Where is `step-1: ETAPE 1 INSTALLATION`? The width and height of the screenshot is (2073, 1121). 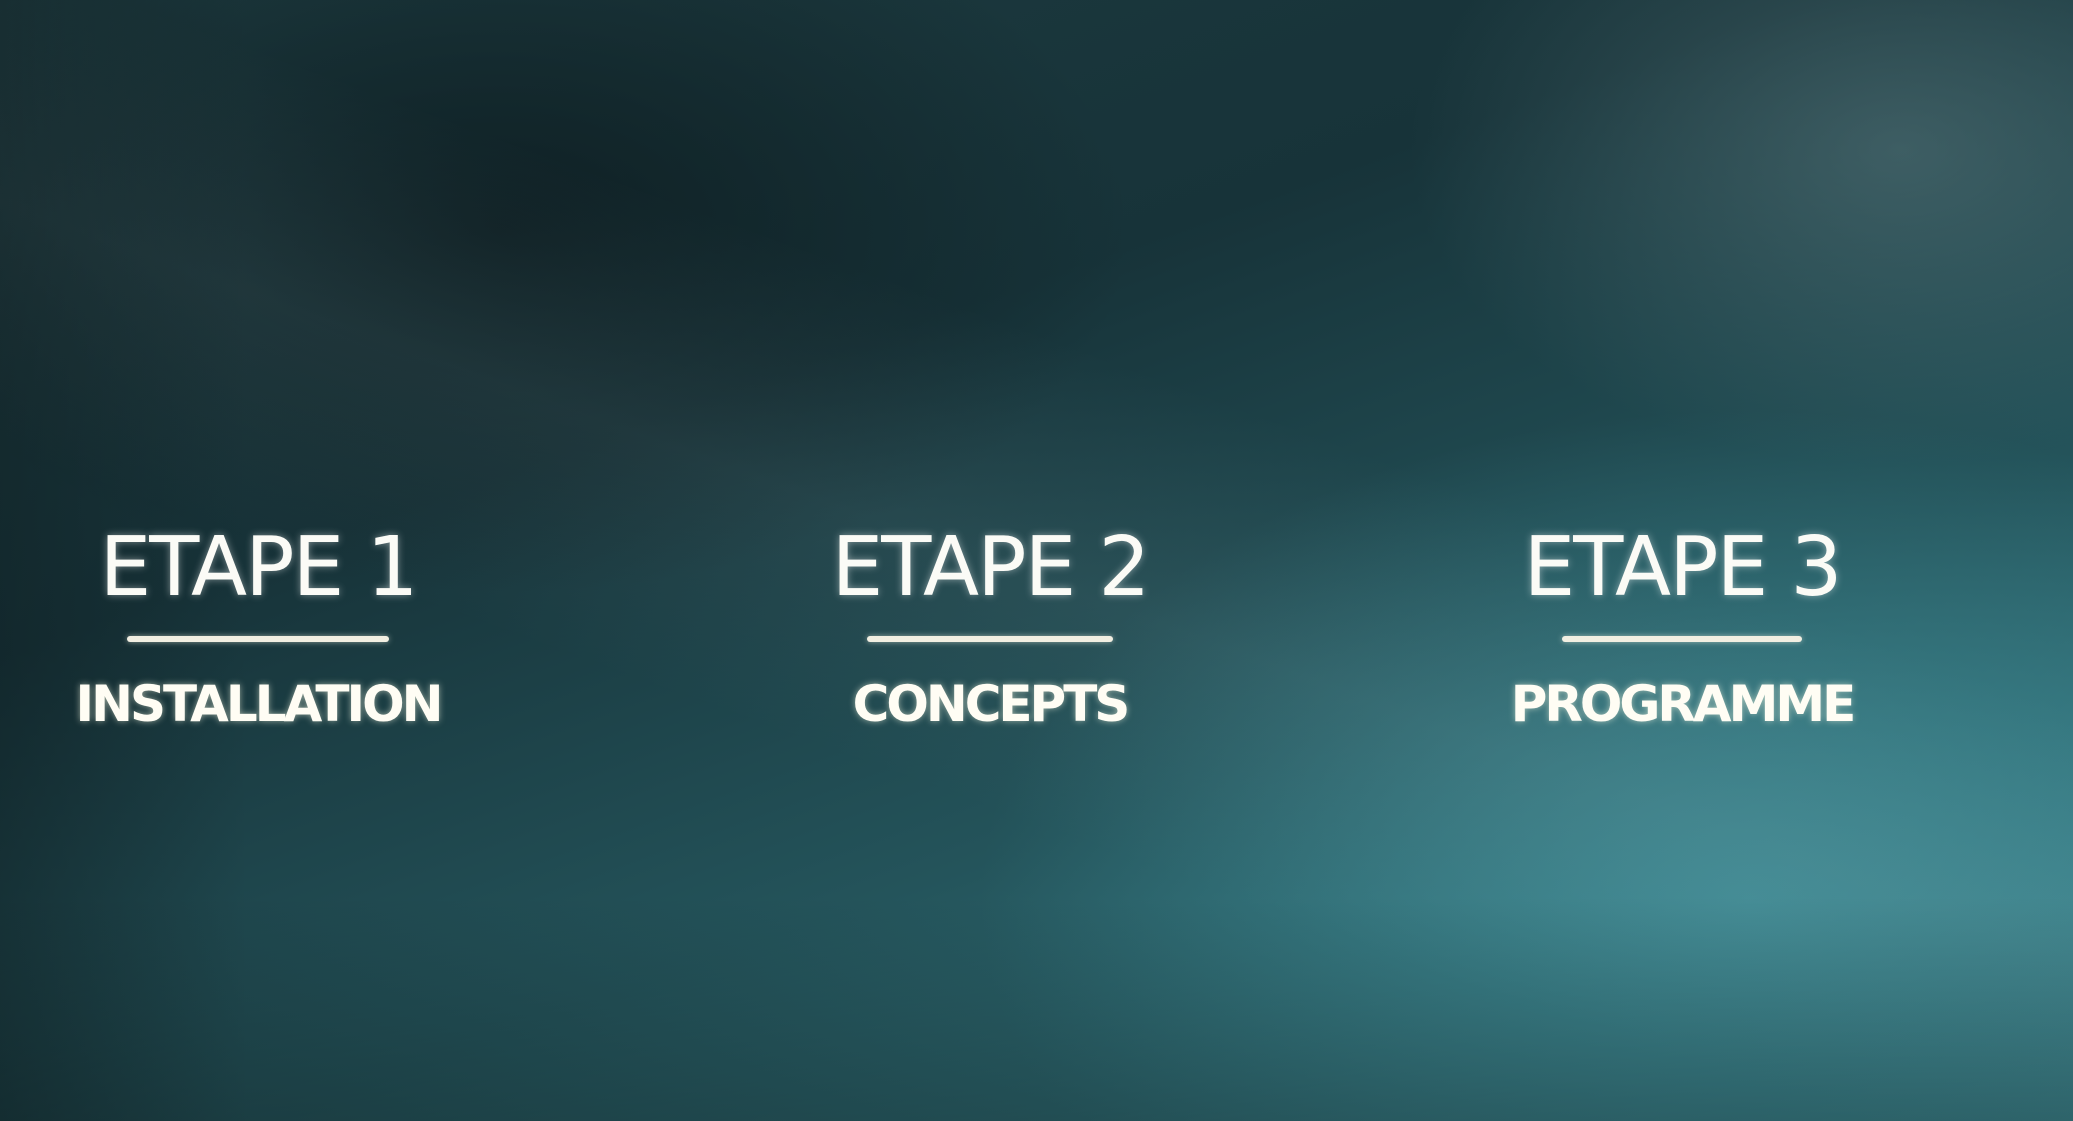 step-1: ETAPE 1 INSTALLATION is located at coordinates (284, 627).